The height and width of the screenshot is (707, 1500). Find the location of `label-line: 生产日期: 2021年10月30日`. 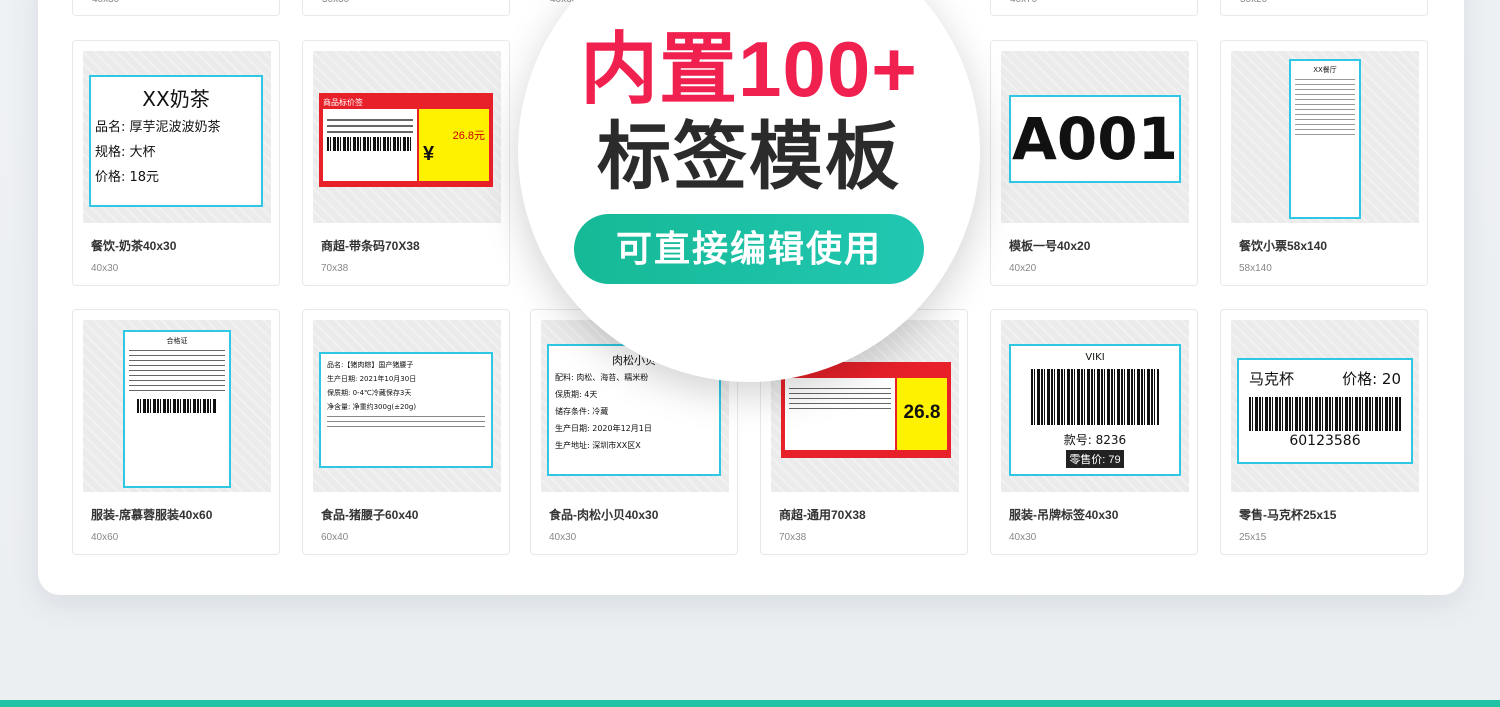

label-line: 生产日期: 2021年10月30日 is located at coordinates (372, 379).